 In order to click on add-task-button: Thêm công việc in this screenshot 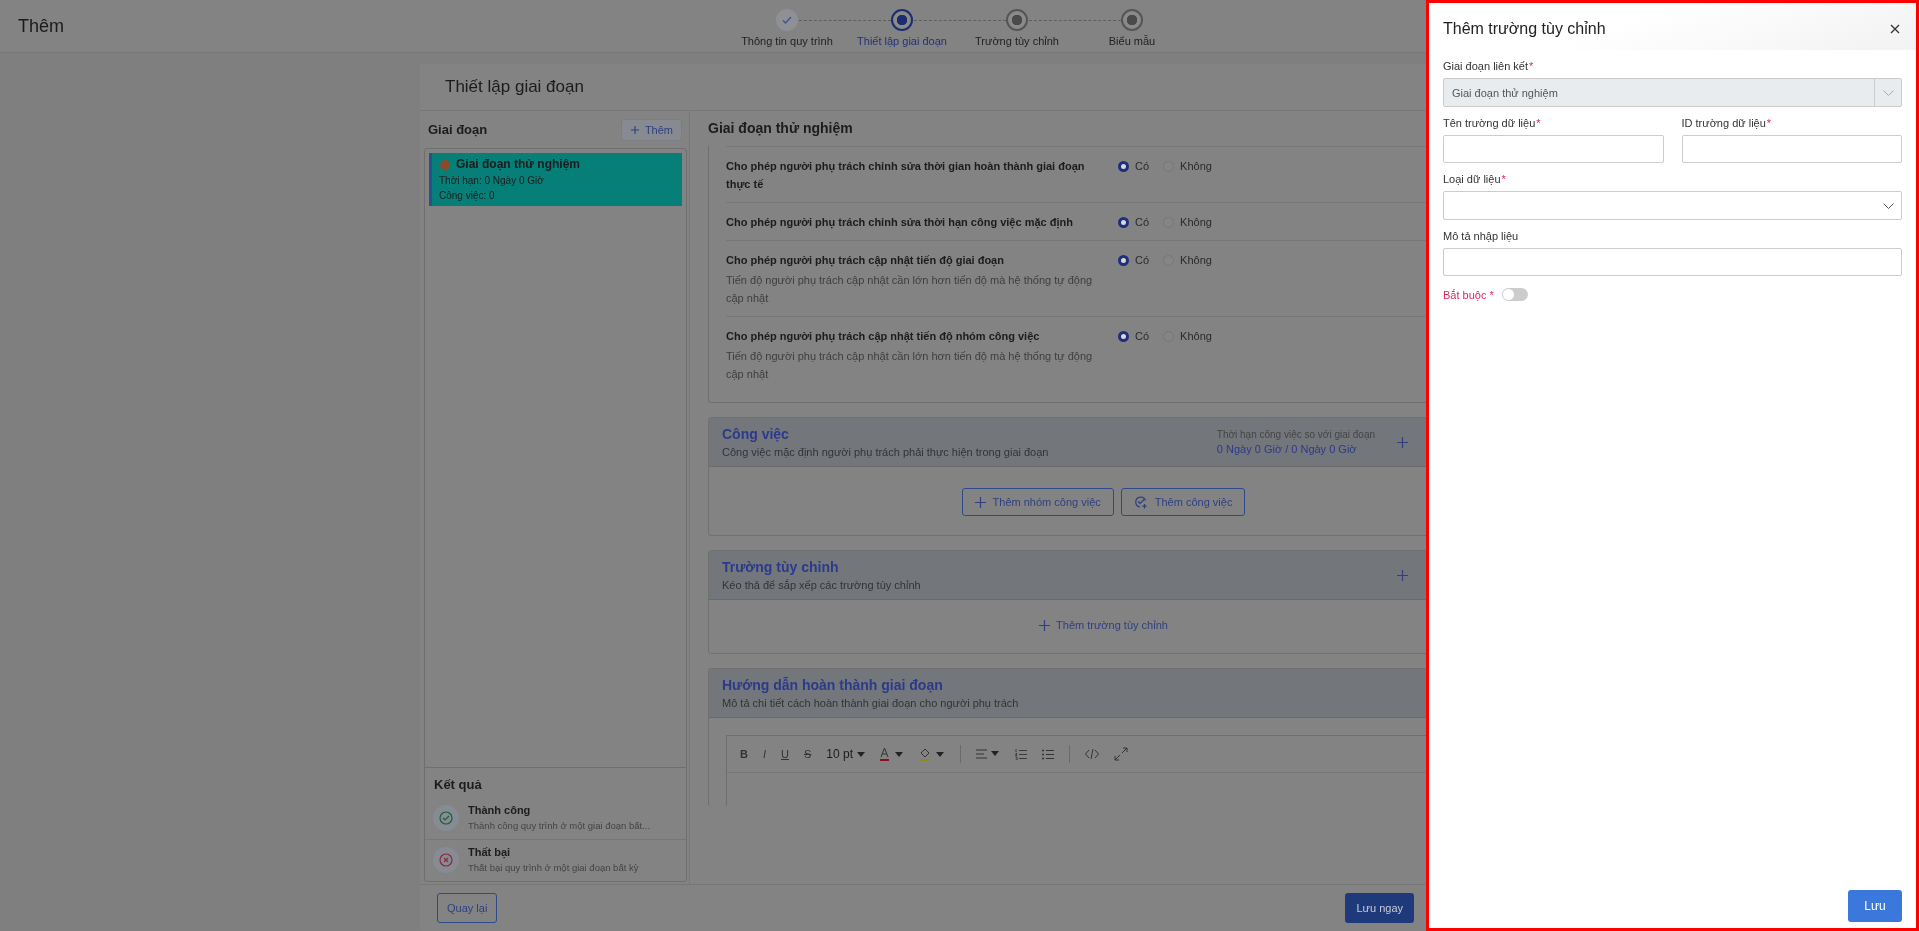, I will do `click(1183, 502)`.